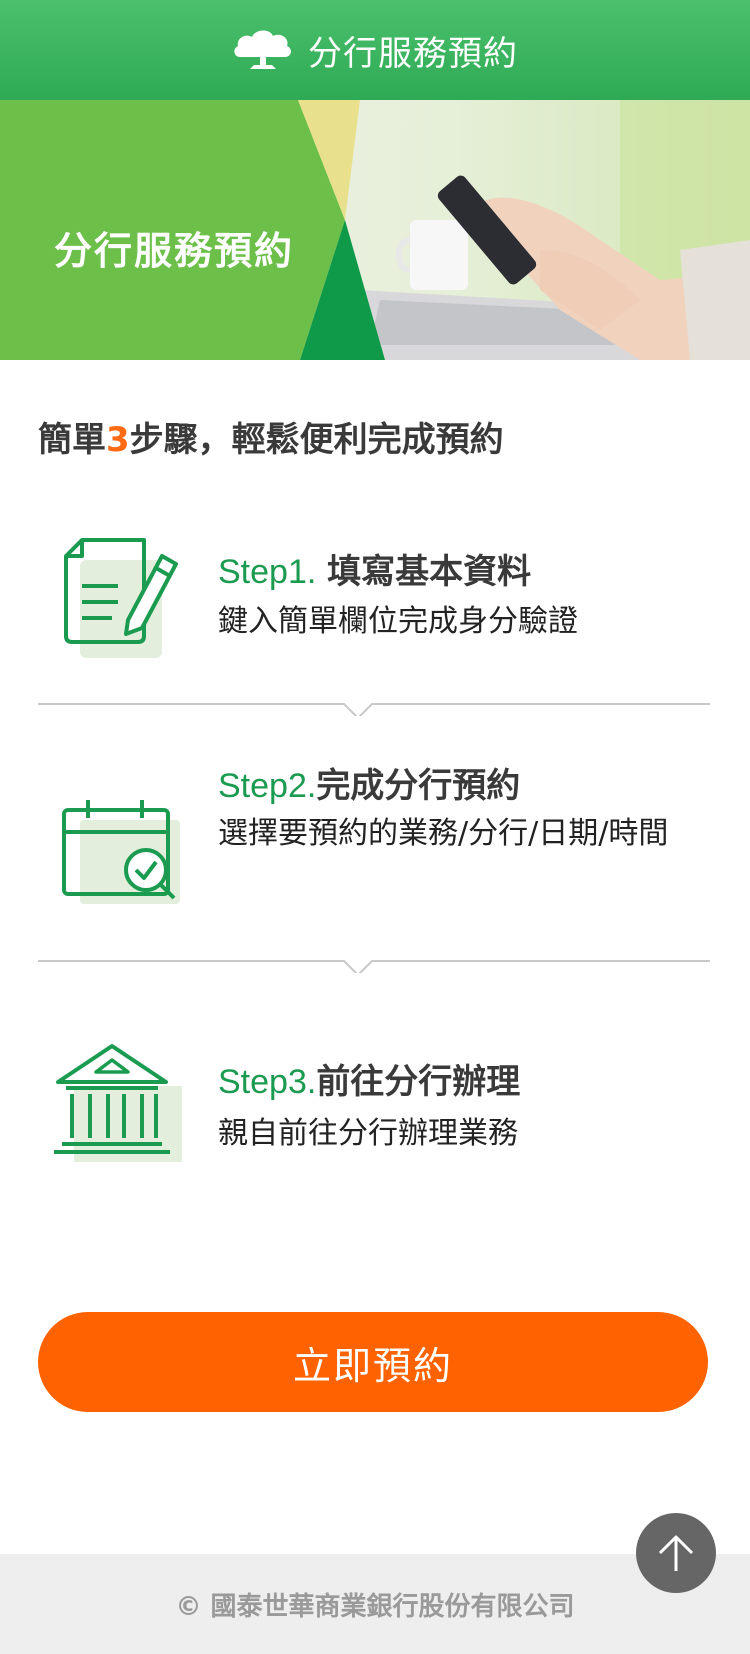  I want to click on step-1-heading: Step1. 填寫基本資料, so click(374, 568).